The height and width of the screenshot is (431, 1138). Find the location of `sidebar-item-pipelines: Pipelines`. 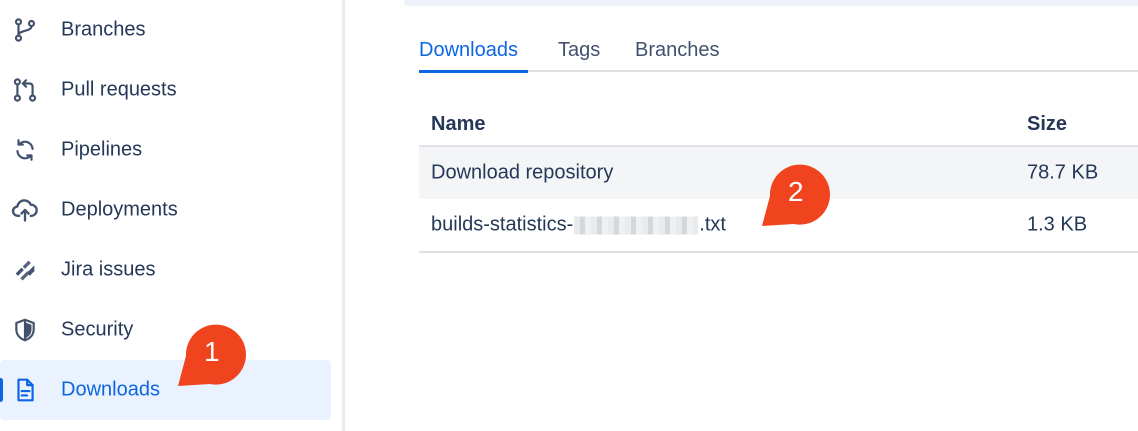

sidebar-item-pipelines: Pipelines is located at coordinates (165, 150).